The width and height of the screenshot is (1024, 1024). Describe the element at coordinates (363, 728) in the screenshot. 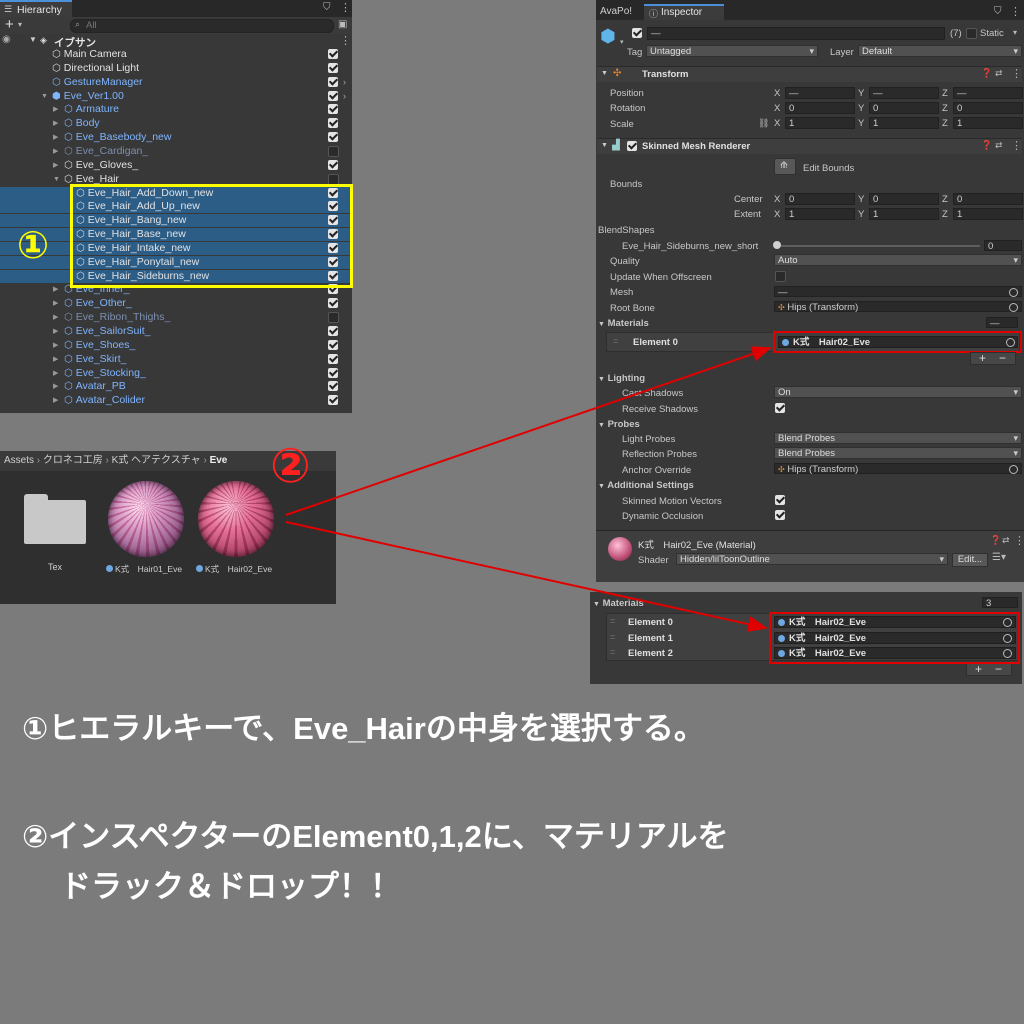

I see `caption-step-1: ①ヒエラルキーで、Eve_Hairの中身を選択する。` at that location.